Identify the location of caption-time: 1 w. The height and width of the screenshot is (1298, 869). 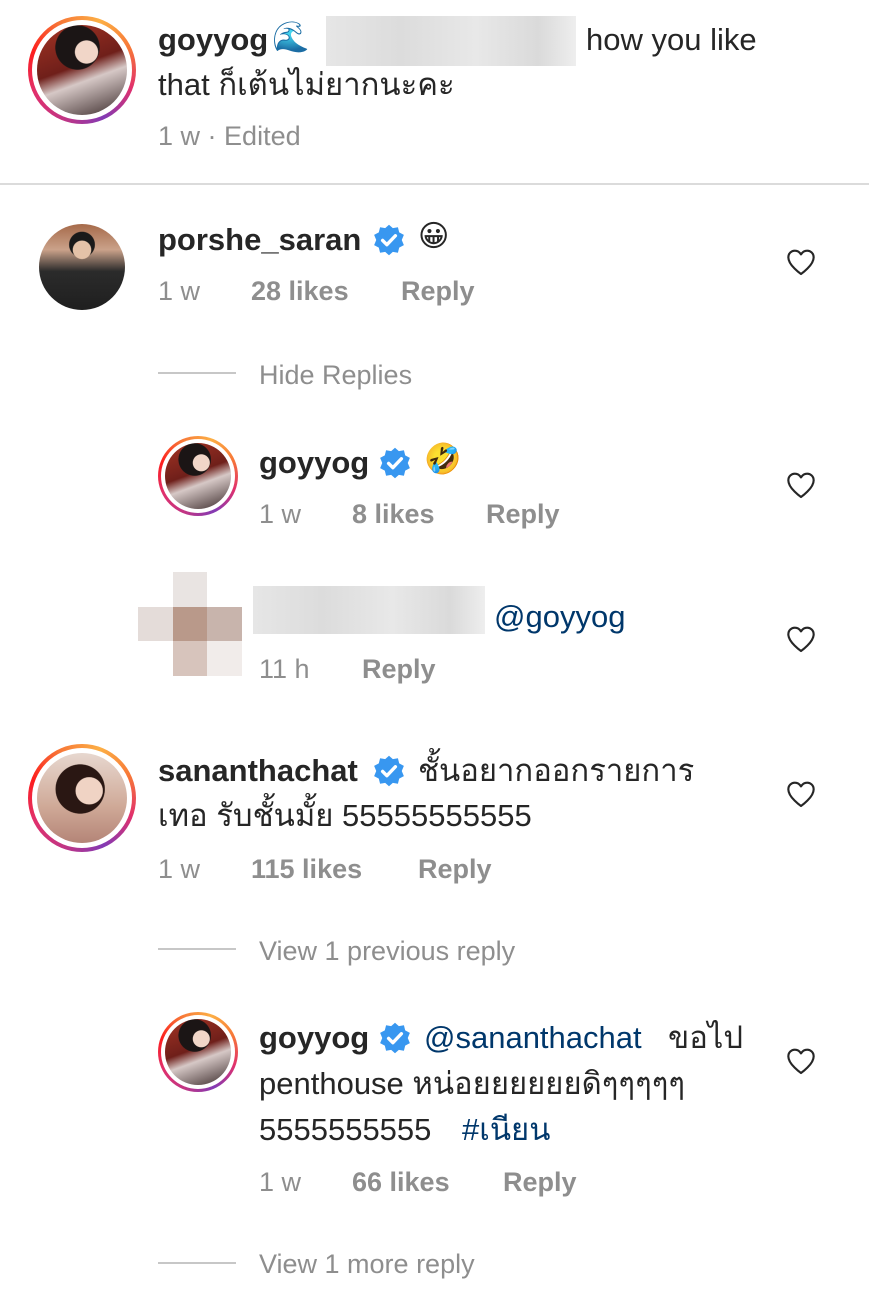
(179, 136).